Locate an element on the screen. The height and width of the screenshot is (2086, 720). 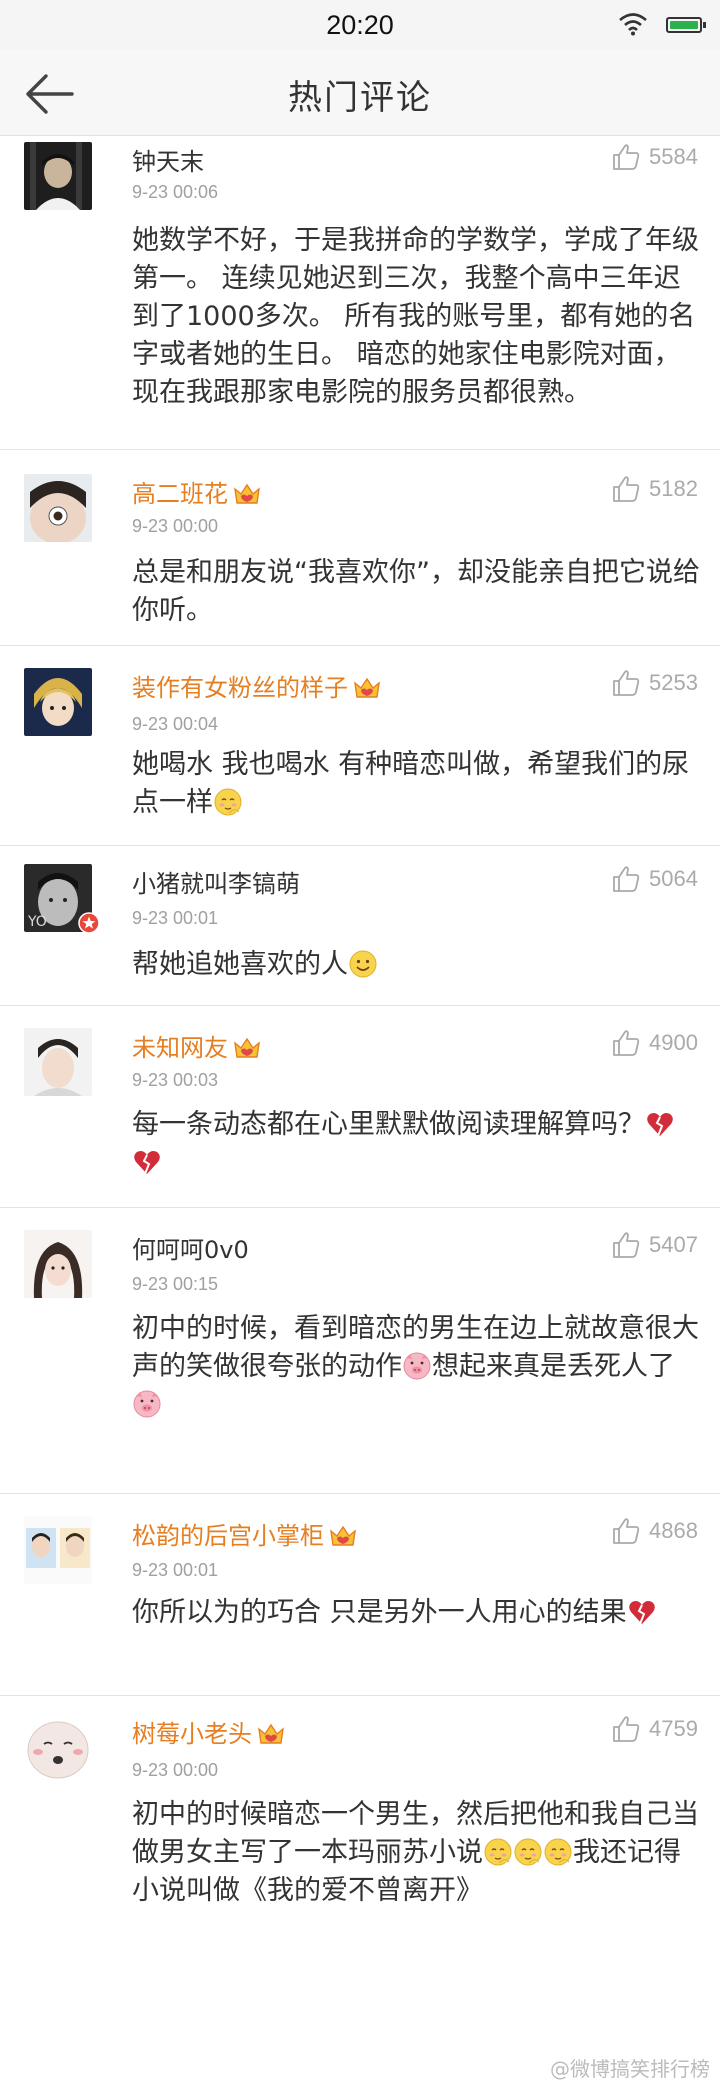
wifi-icon is located at coordinates (633, 24).